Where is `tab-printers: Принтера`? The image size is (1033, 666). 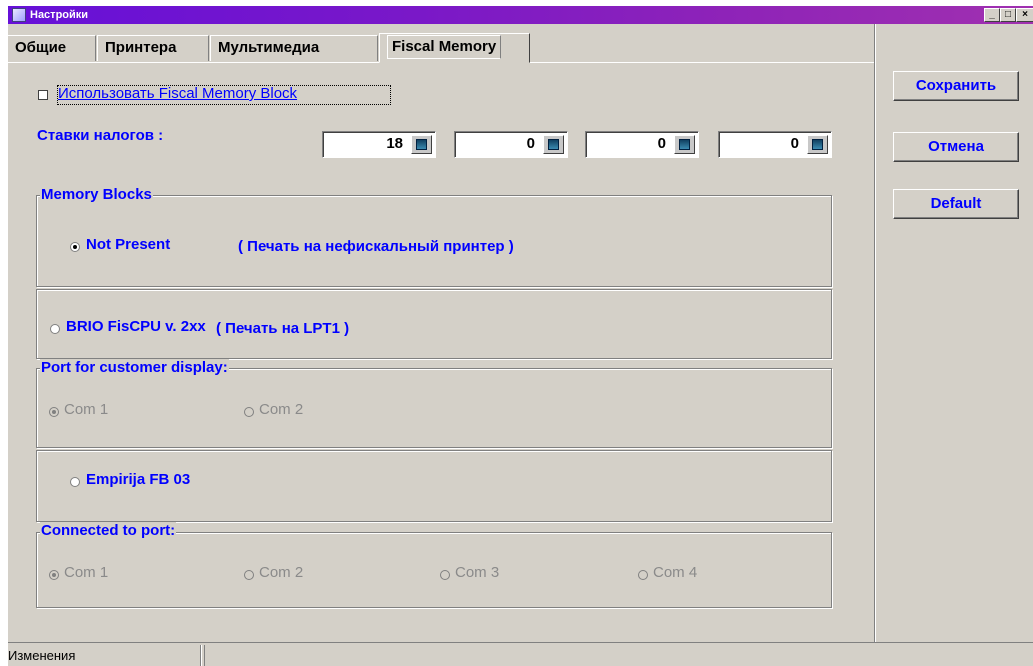 tab-printers: Принтера is located at coordinates (153, 48).